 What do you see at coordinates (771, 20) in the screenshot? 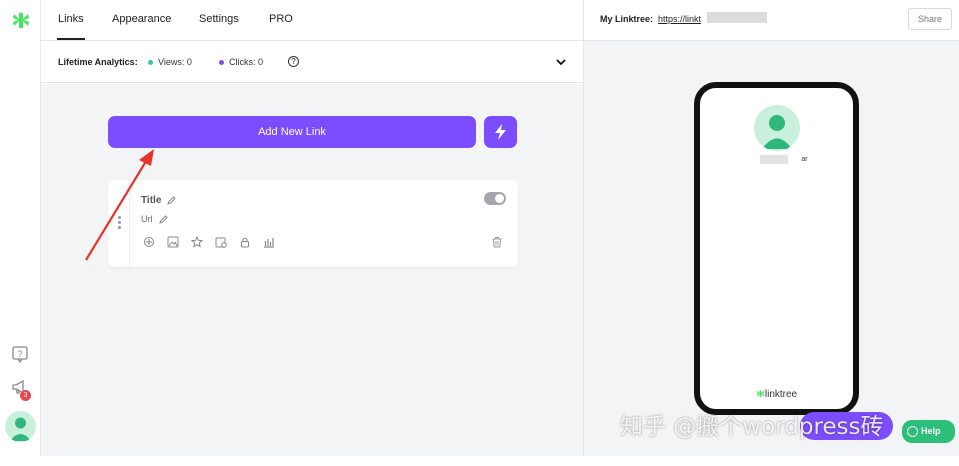
I see `preview-header: My Linktree: https://linkt Share` at bounding box center [771, 20].